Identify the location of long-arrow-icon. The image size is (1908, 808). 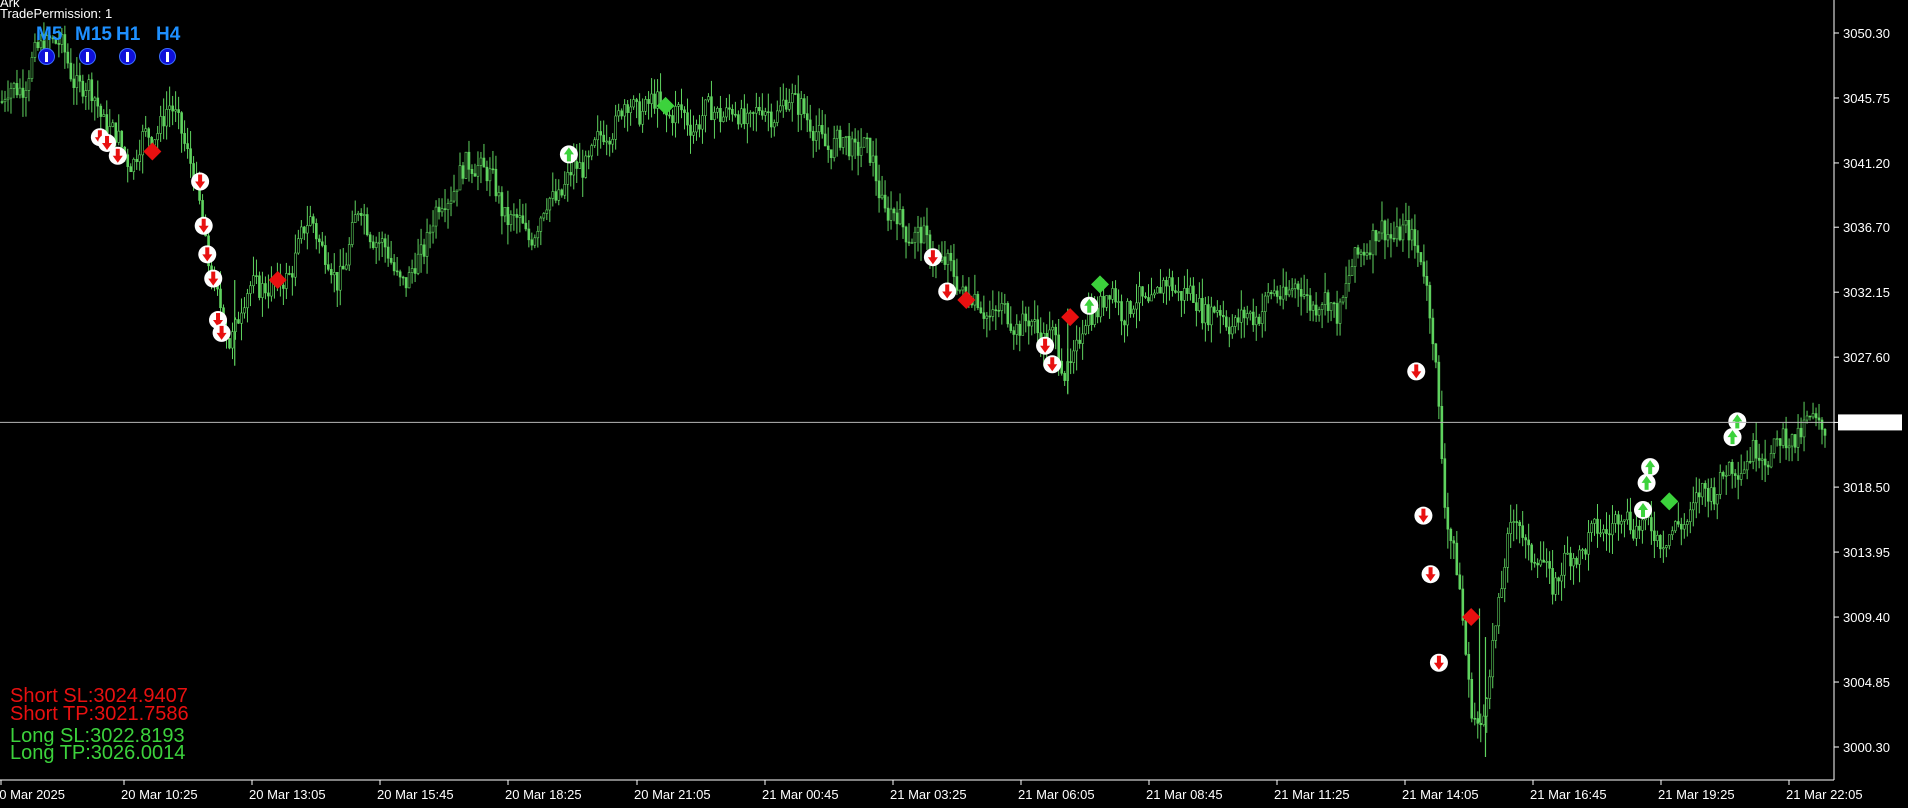
(568, 154).